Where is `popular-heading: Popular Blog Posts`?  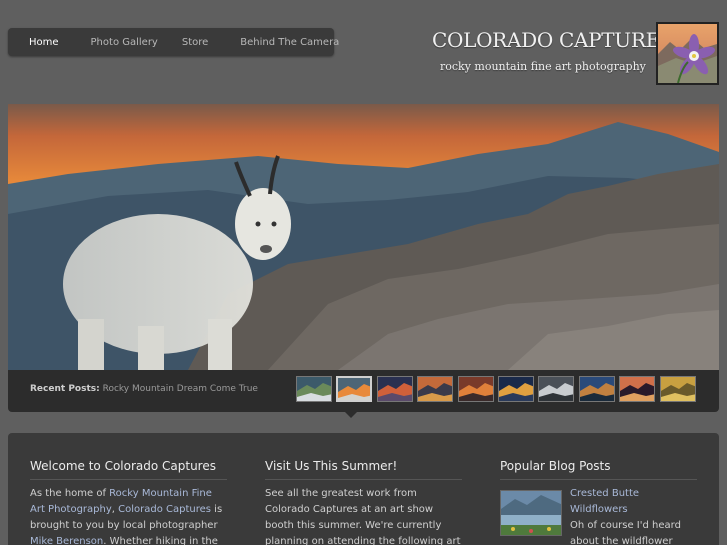
popular-heading: Popular Blog Posts is located at coordinates (598, 469).